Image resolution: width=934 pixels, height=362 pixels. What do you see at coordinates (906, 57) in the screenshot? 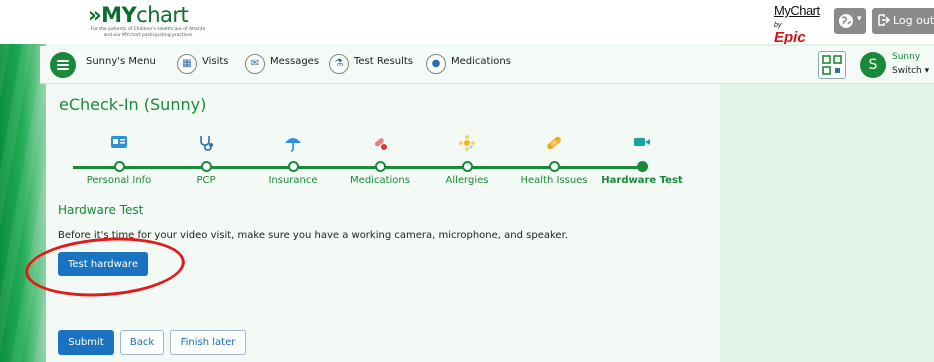
I see `user-name: Sunny` at bounding box center [906, 57].